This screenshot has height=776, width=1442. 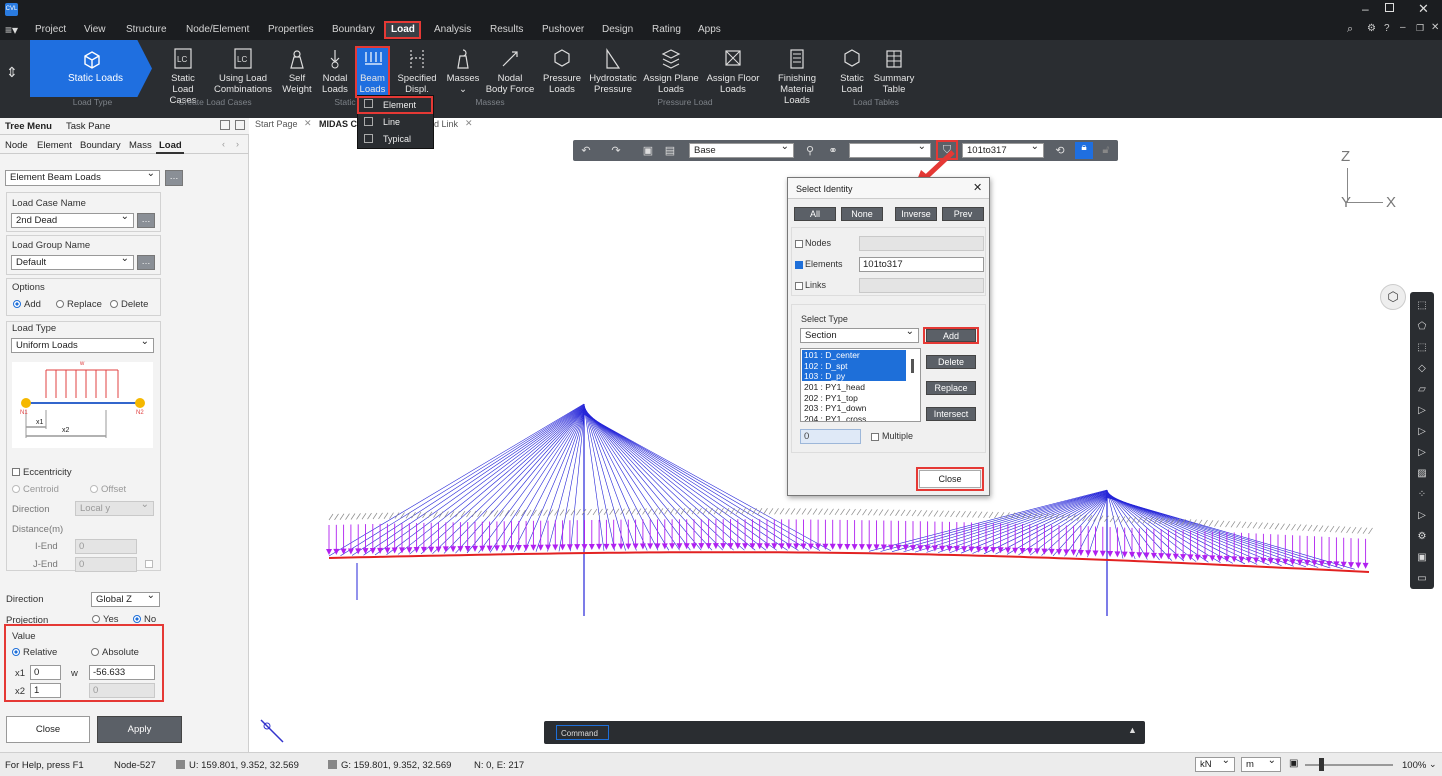 I want to click on nodal-body-force-button: Nodal Body Force, so click(x=510, y=71).